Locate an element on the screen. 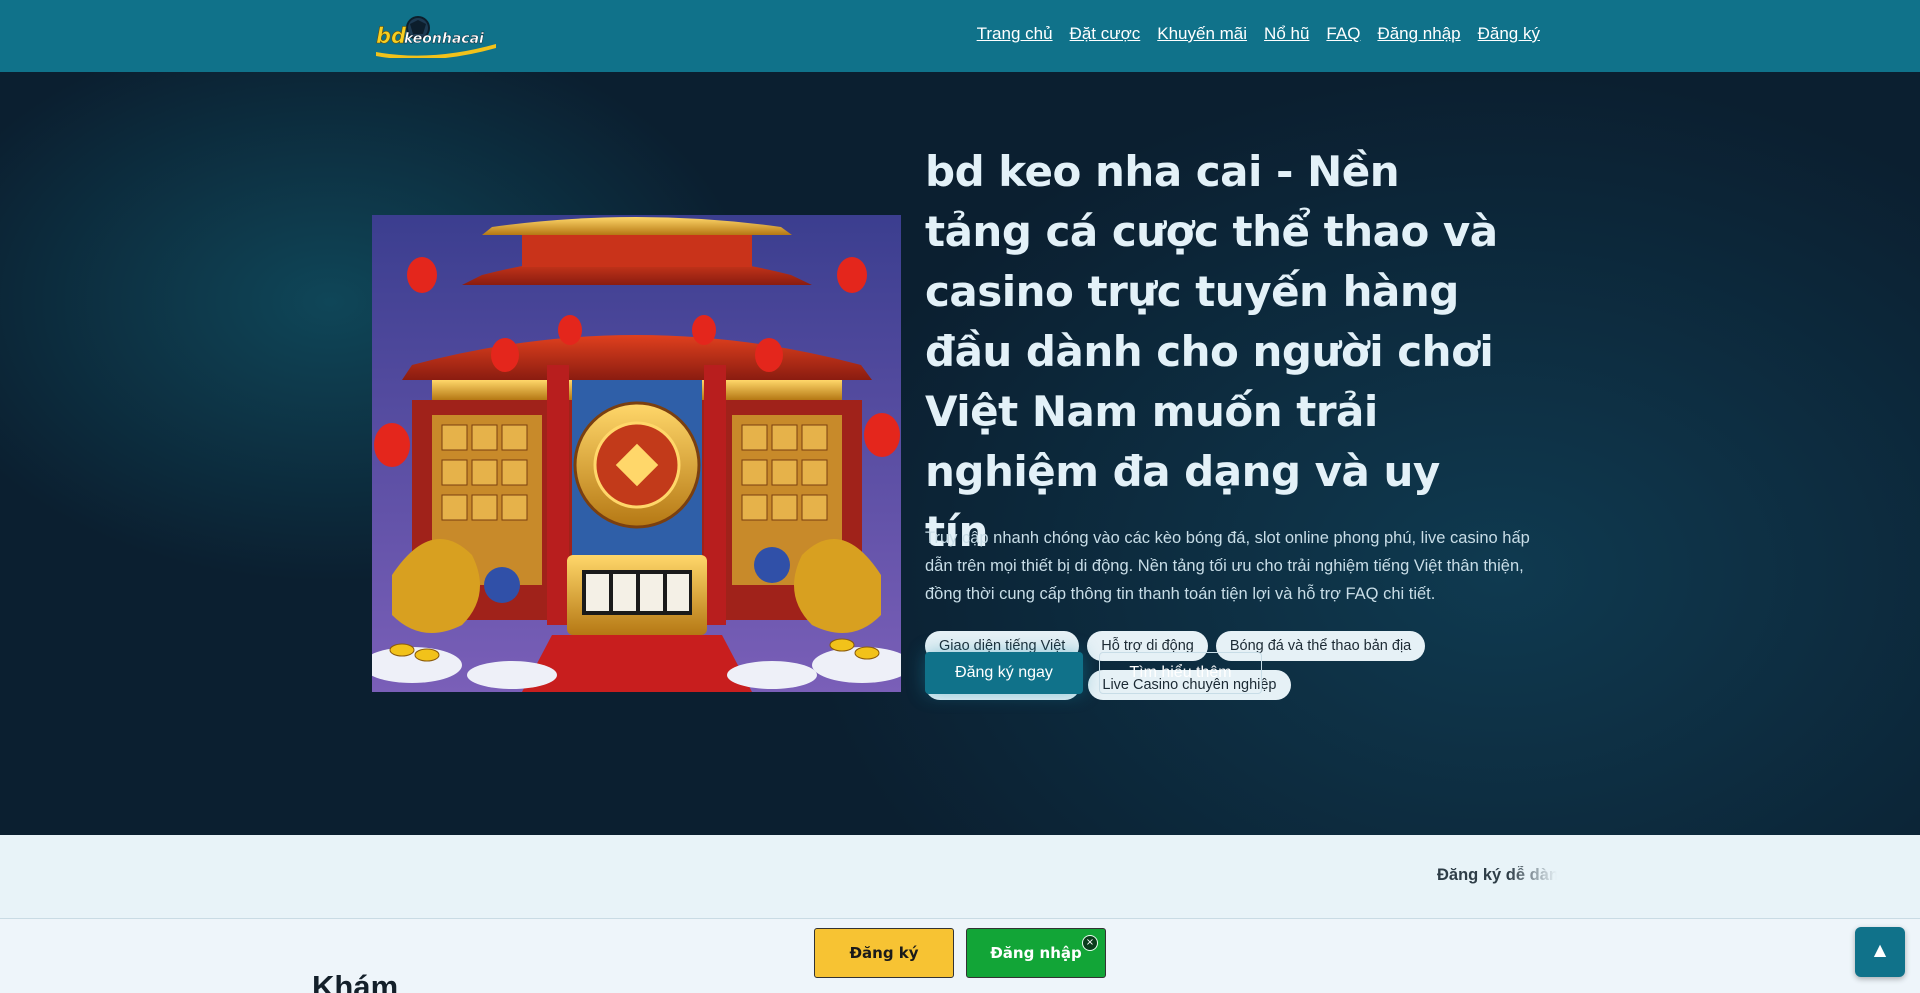 The height and width of the screenshot is (993, 1920). nav-register: Đăng ký is located at coordinates (1509, 34).